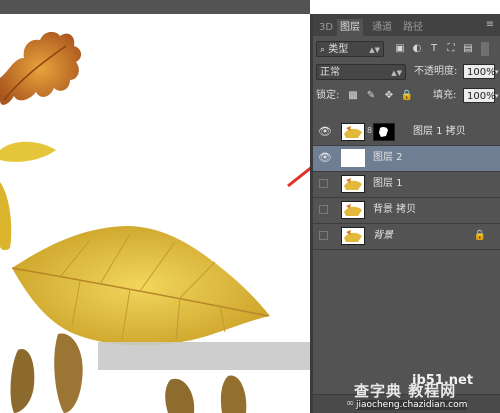 The width and height of the screenshot is (500, 413). What do you see at coordinates (417, 49) in the screenshot?
I see `adjustment-filter-icon: ◐` at bounding box center [417, 49].